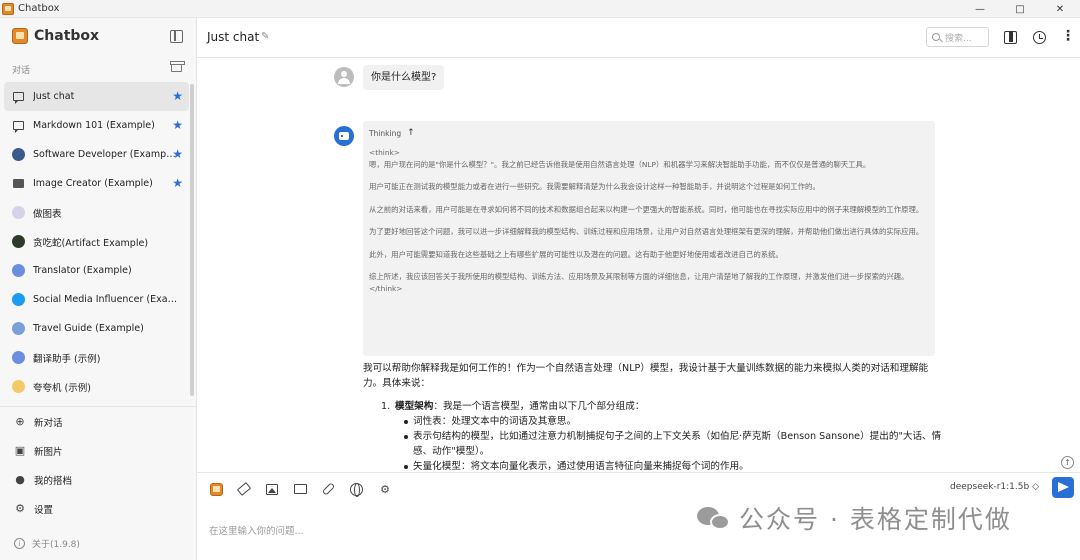 The height and width of the screenshot is (560, 1080). What do you see at coordinates (300, 489) in the screenshot?
I see `folder-icon` at bounding box center [300, 489].